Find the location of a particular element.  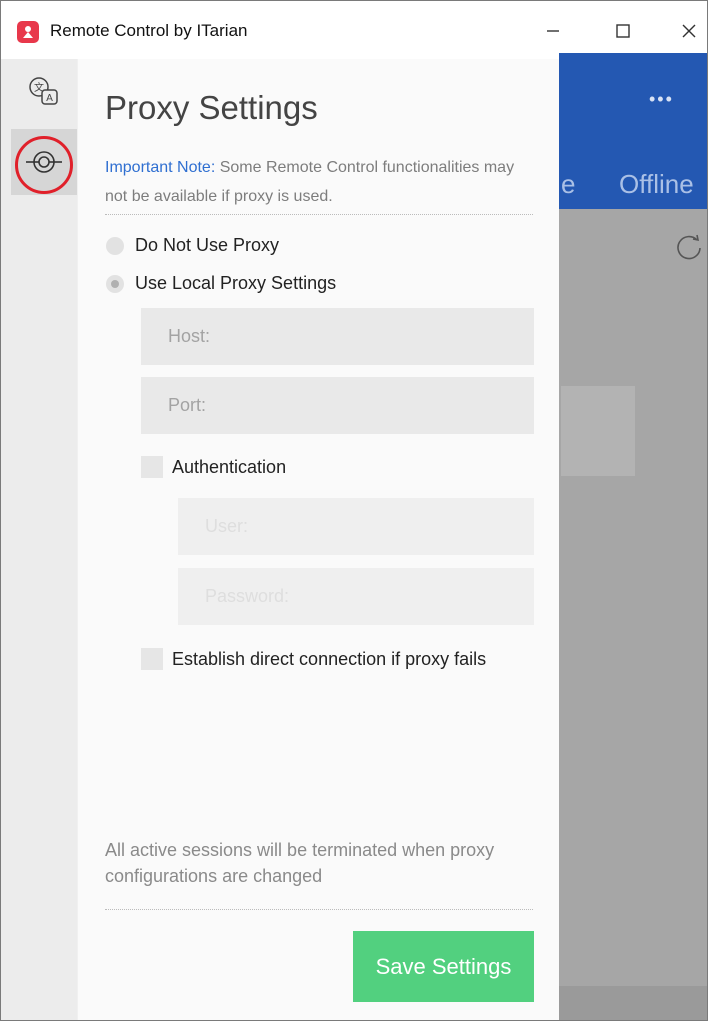

user-input: User: is located at coordinates (356, 526).